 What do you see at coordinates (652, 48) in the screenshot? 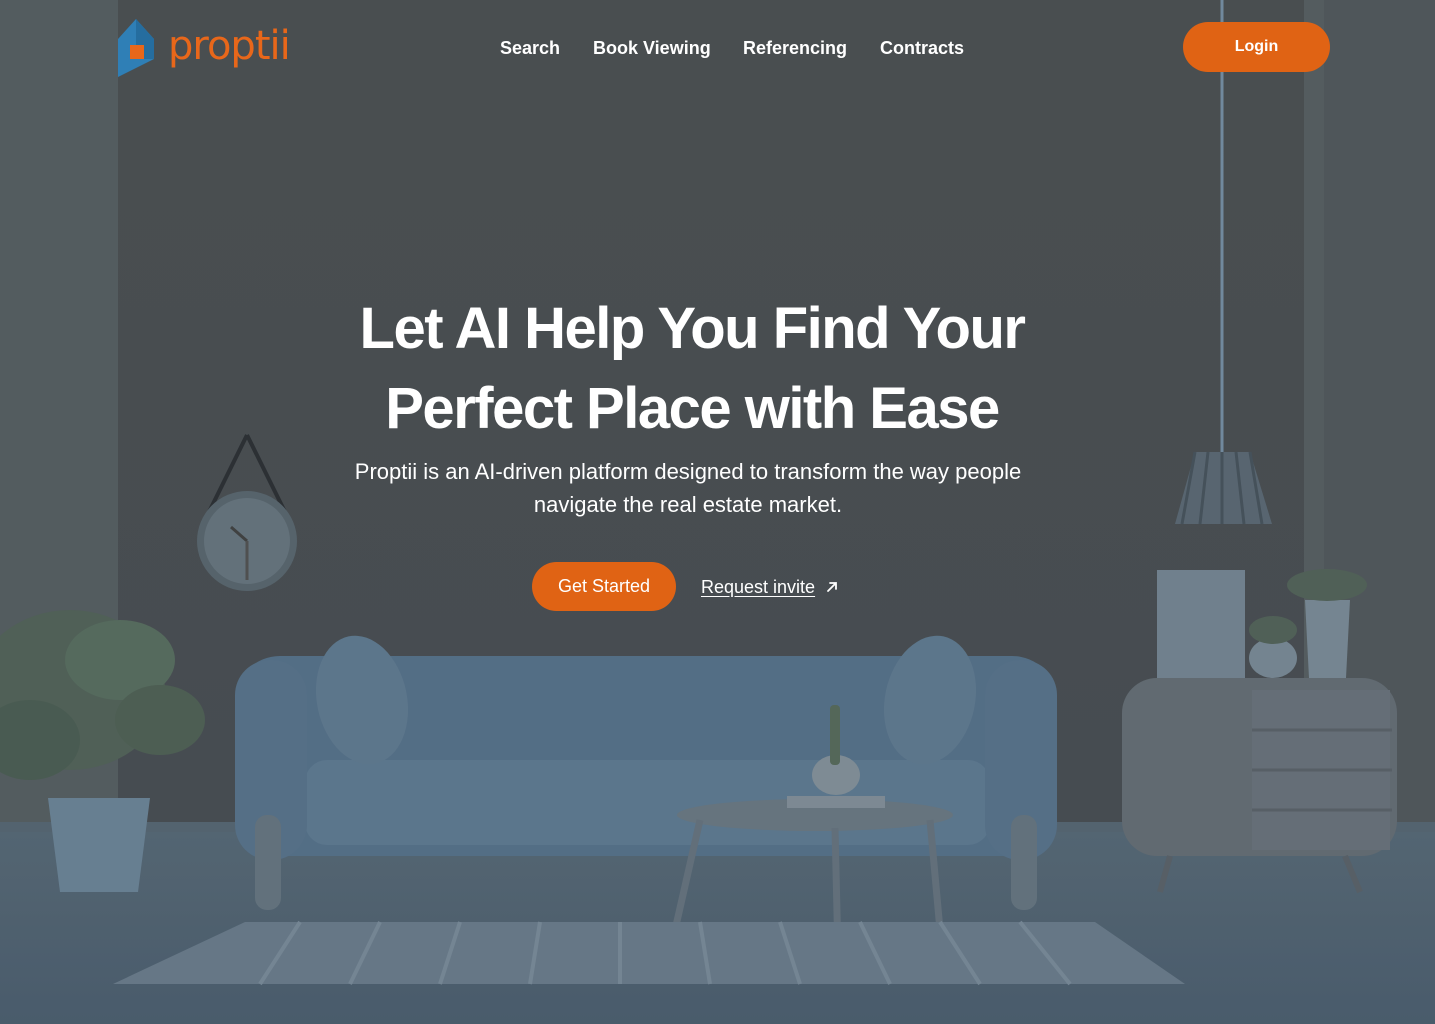
I see `nav-link-book-viewing: Book Viewing` at bounding box center [652, 48].